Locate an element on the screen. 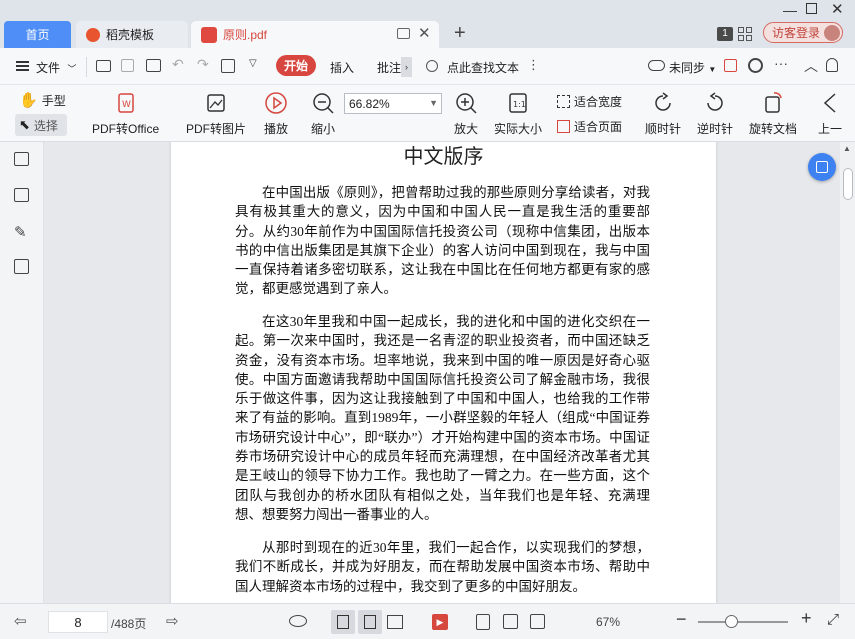 This screenshot has height=639, width=855. page-title: 中文版序 is located at coordinates (443, 157).